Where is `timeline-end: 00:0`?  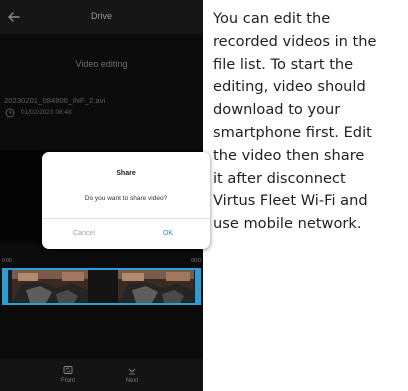
timeline-end: 00:0 is located at coordinates (196, 261).